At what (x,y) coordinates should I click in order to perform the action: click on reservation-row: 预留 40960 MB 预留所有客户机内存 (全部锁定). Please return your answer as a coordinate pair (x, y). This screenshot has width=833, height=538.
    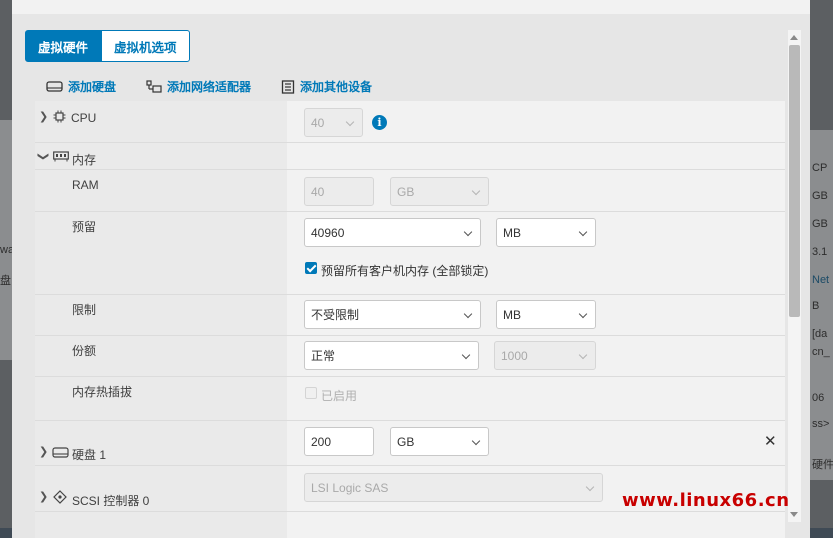
    Looking at the image, I should click on (410, 253).